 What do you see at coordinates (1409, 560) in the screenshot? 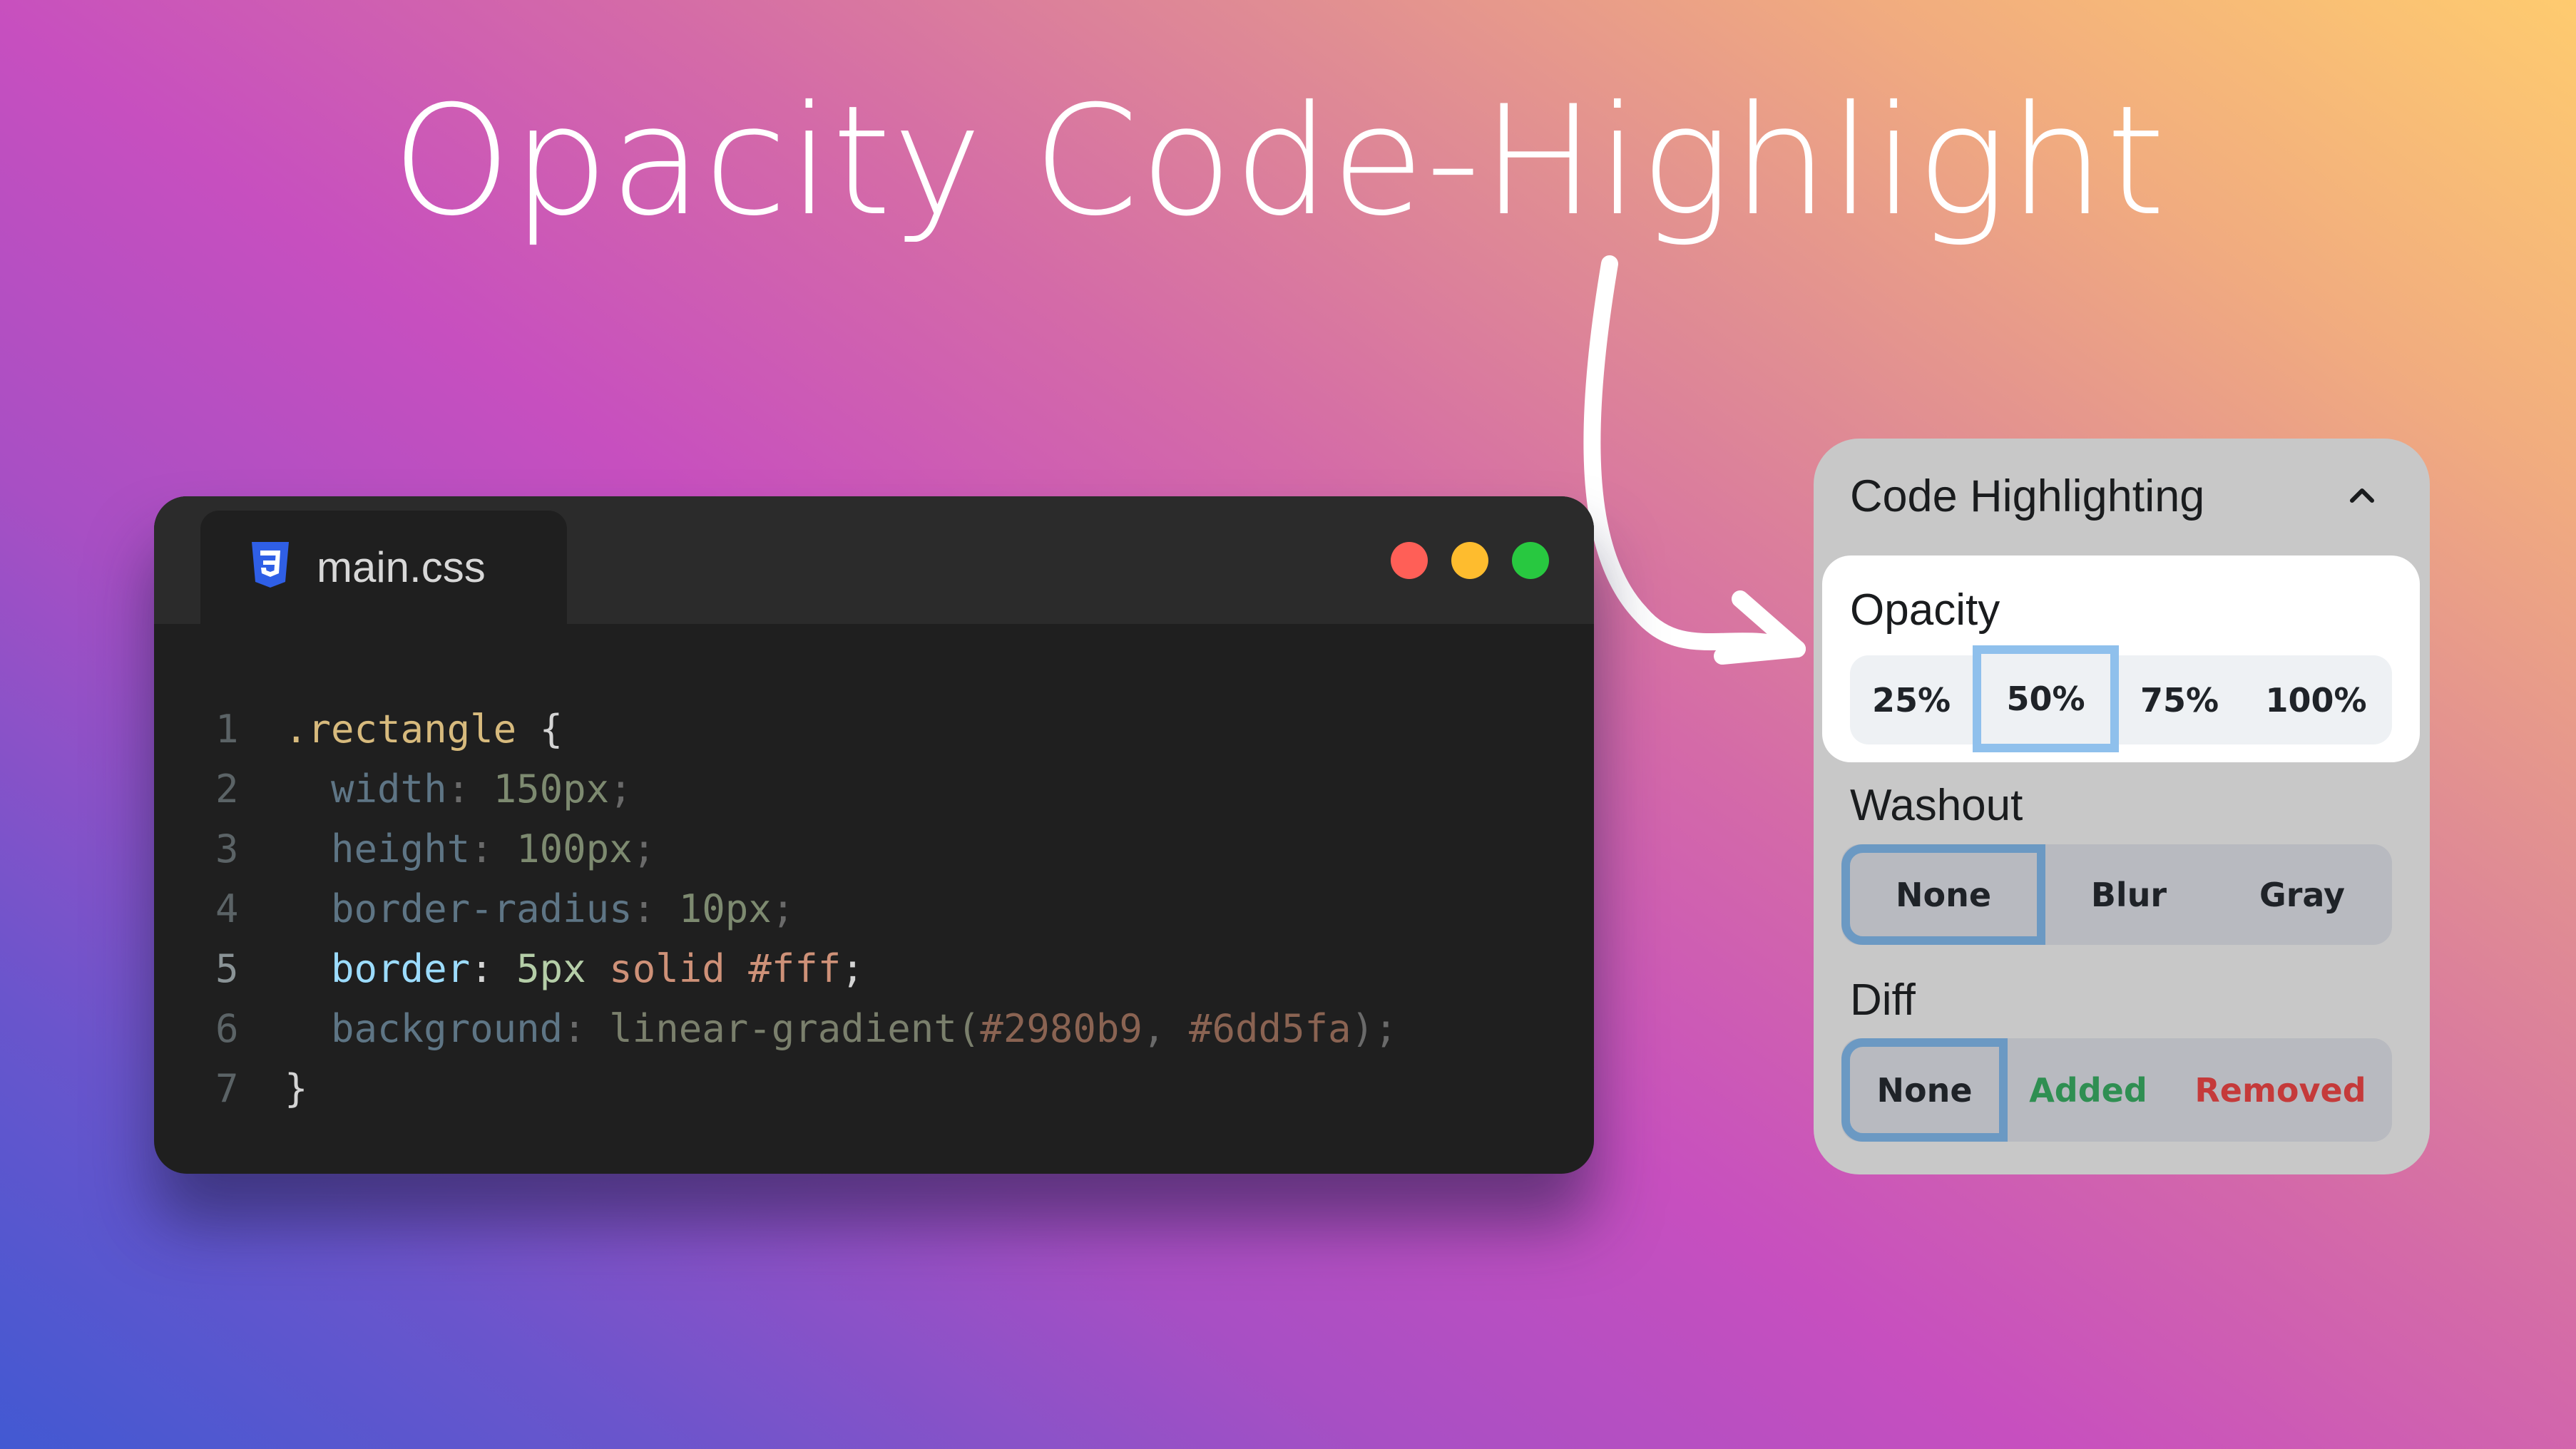
I see `close-button` at bounding box center [1409, 560].